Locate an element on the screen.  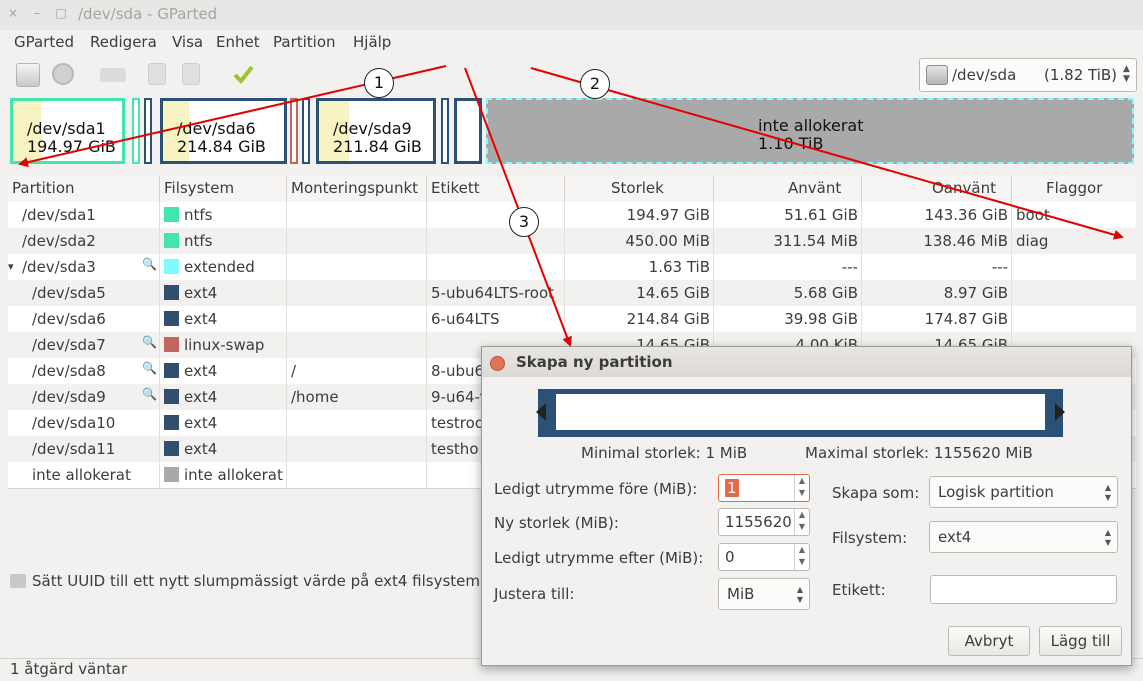
diskmap-sda7 is located at coordinates (294, 131).